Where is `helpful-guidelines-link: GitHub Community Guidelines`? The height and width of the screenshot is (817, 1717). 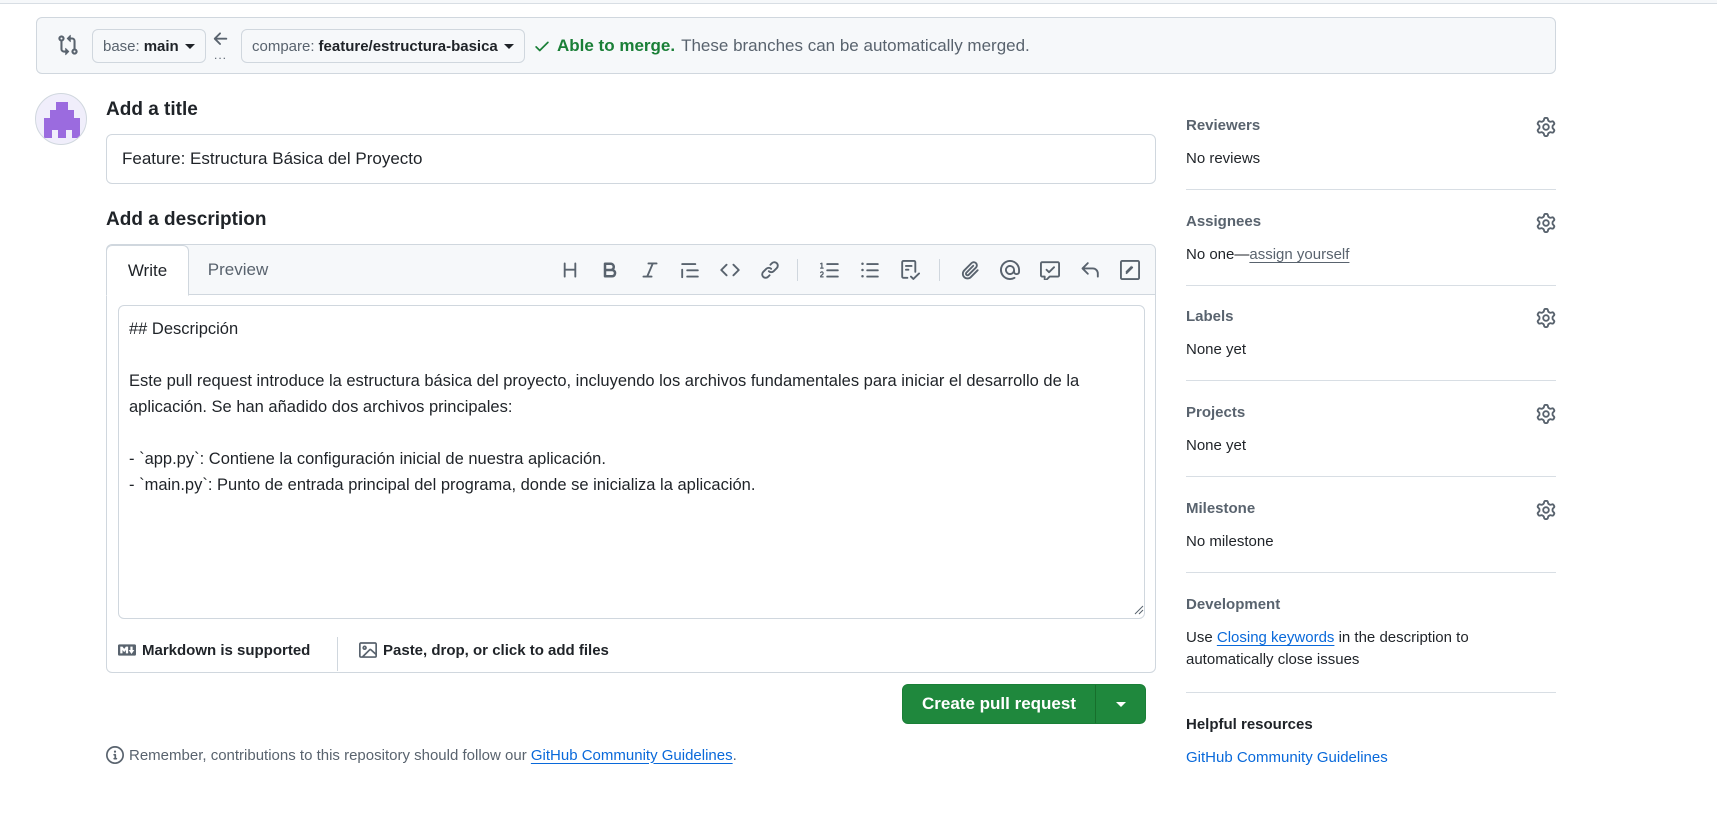
helpful-guidelines-link: GitHub Community Guidelines is located at coordinates (1287, 757).